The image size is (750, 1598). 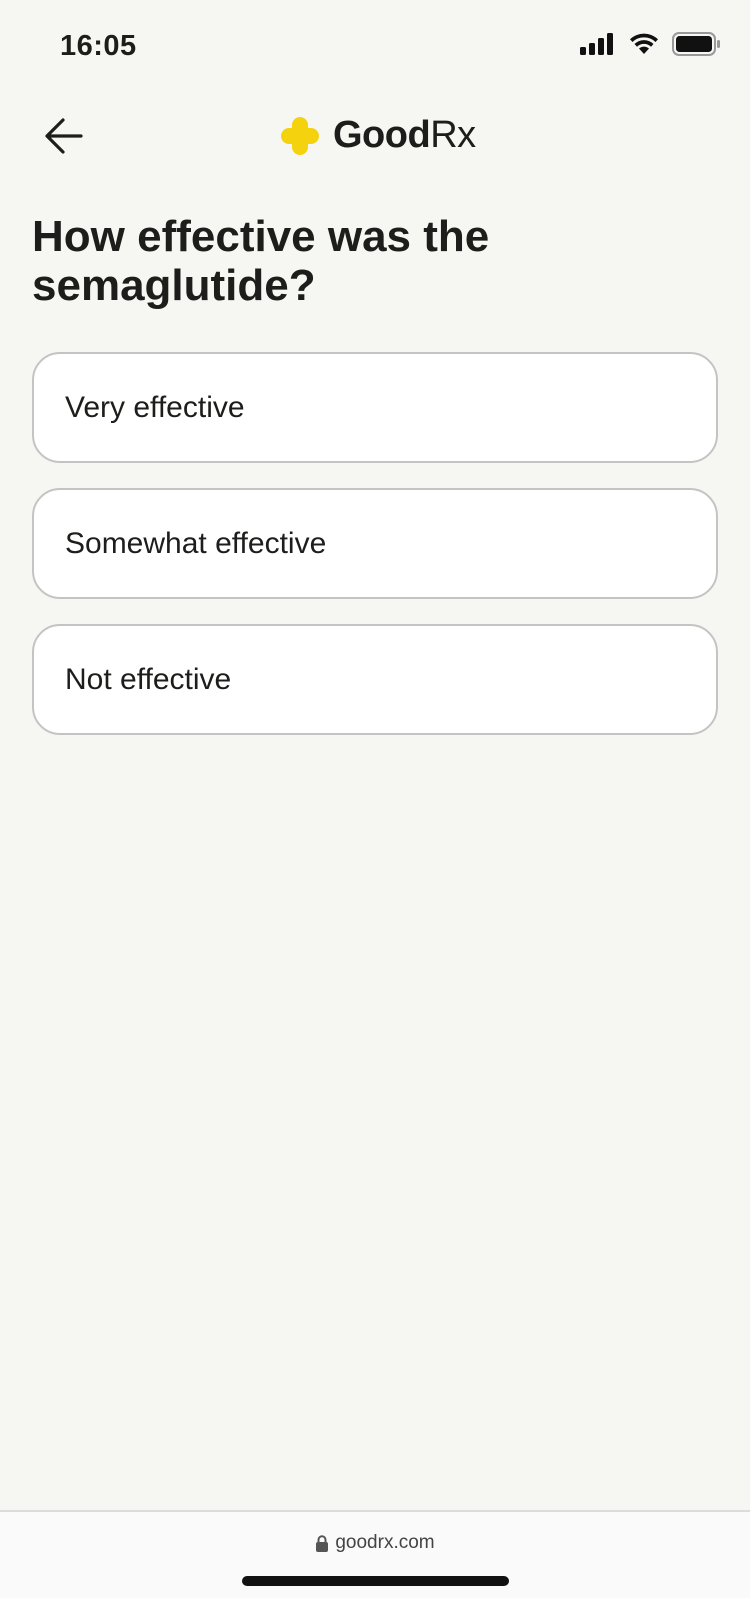 I want to click on home-indicator, so click(x=375, y=1581).